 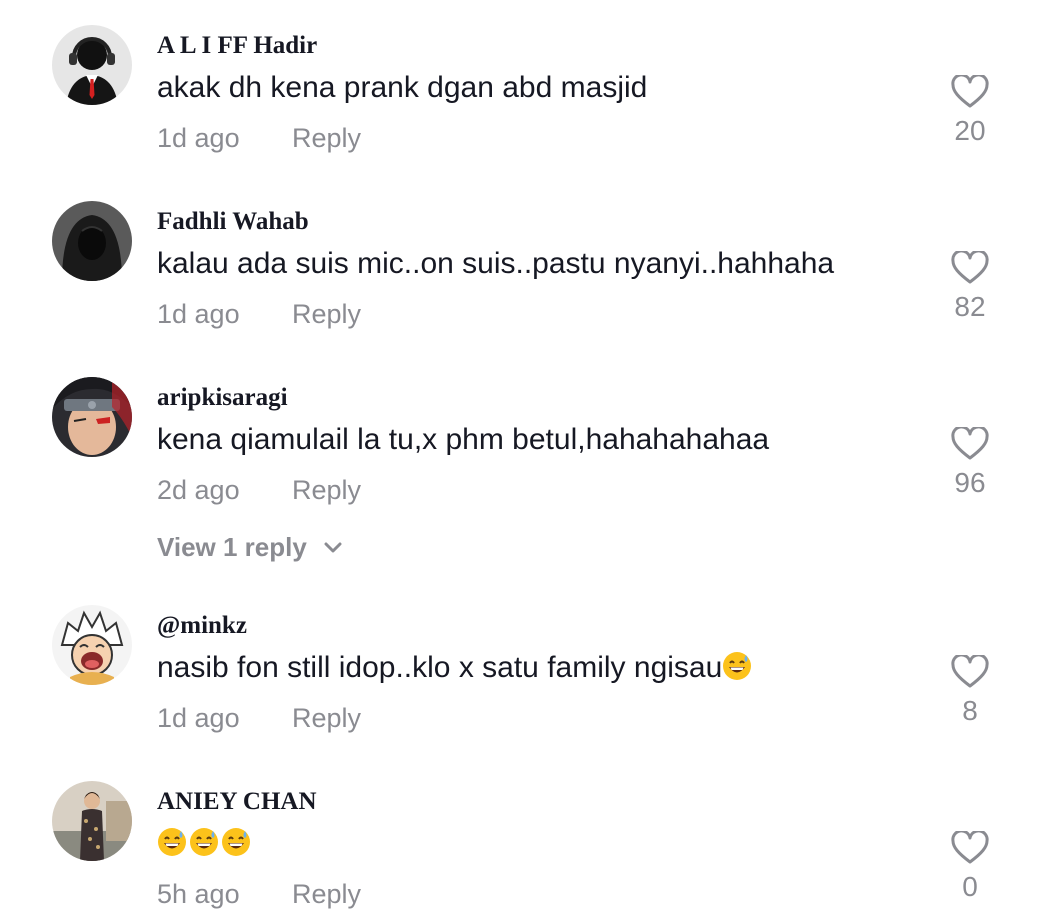 I want to click on comment-username: @minkz, so click(x=202, y=626).